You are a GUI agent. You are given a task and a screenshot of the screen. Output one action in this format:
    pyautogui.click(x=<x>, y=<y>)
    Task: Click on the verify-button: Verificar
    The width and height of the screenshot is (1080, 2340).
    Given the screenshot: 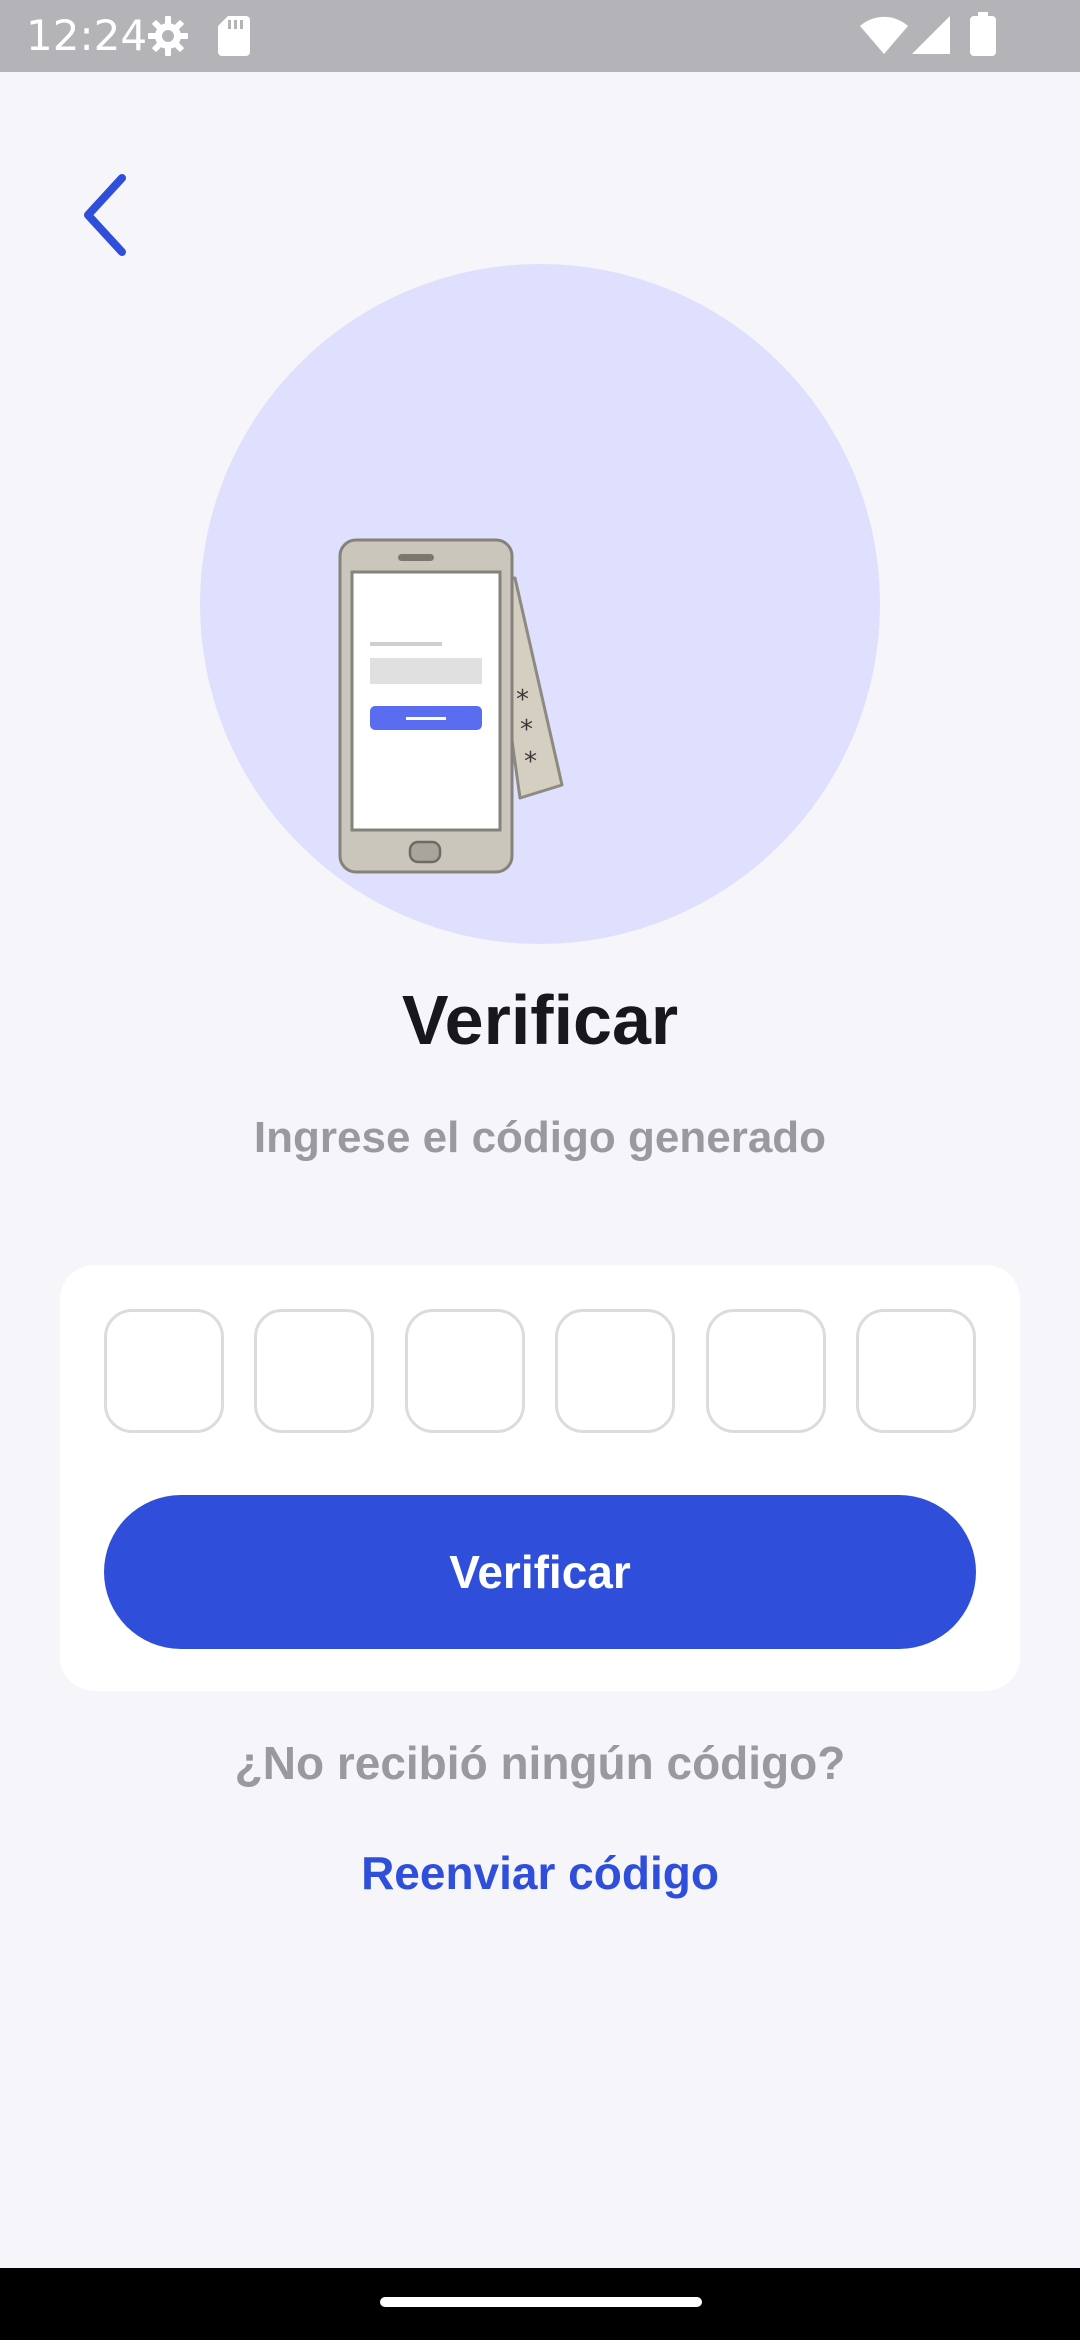 What is the action you would take?
    pyautogui.click(x=540, y=1572)
    